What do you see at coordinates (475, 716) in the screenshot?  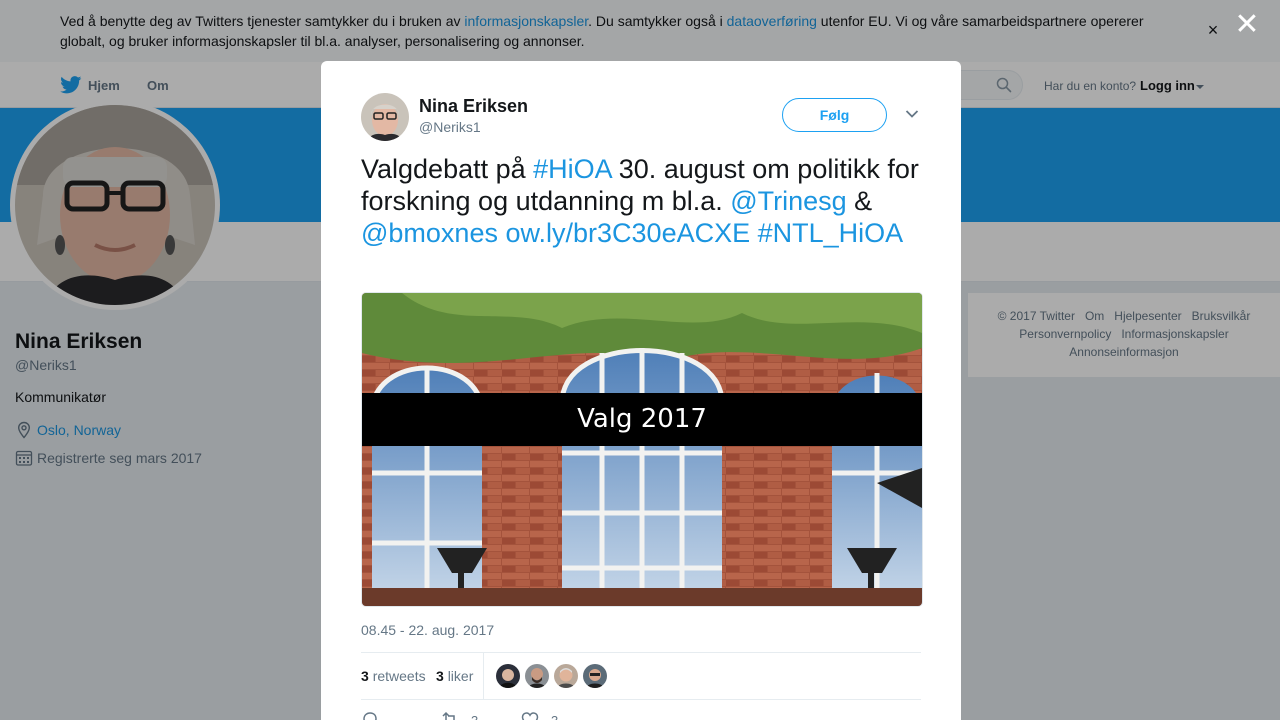 I see `retweet-action-count: 3` at bounding box center [475, 716].